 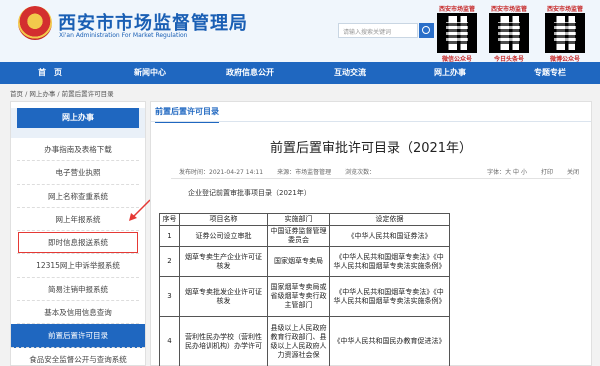 I want to click on sidebar-item-annual-report: 网上年报系统, so click(x=78, y=220).